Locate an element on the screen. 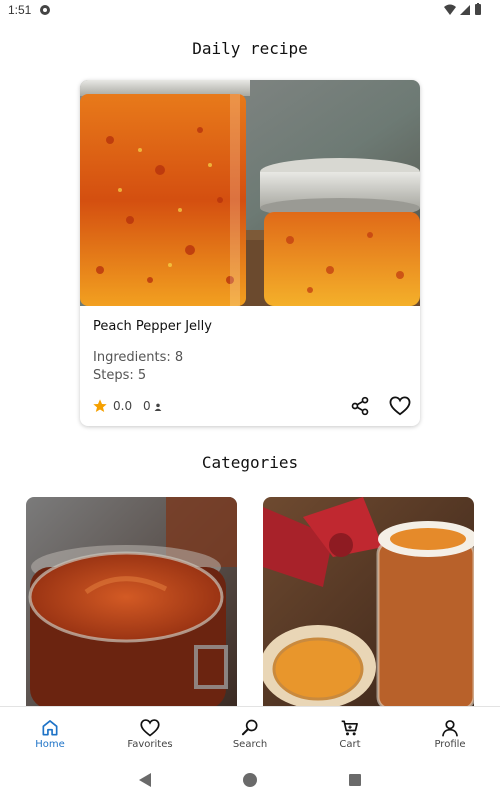 The image size is (500, 800). daily-recipe-title: Daily recipe is located at coordinates (250, 48).